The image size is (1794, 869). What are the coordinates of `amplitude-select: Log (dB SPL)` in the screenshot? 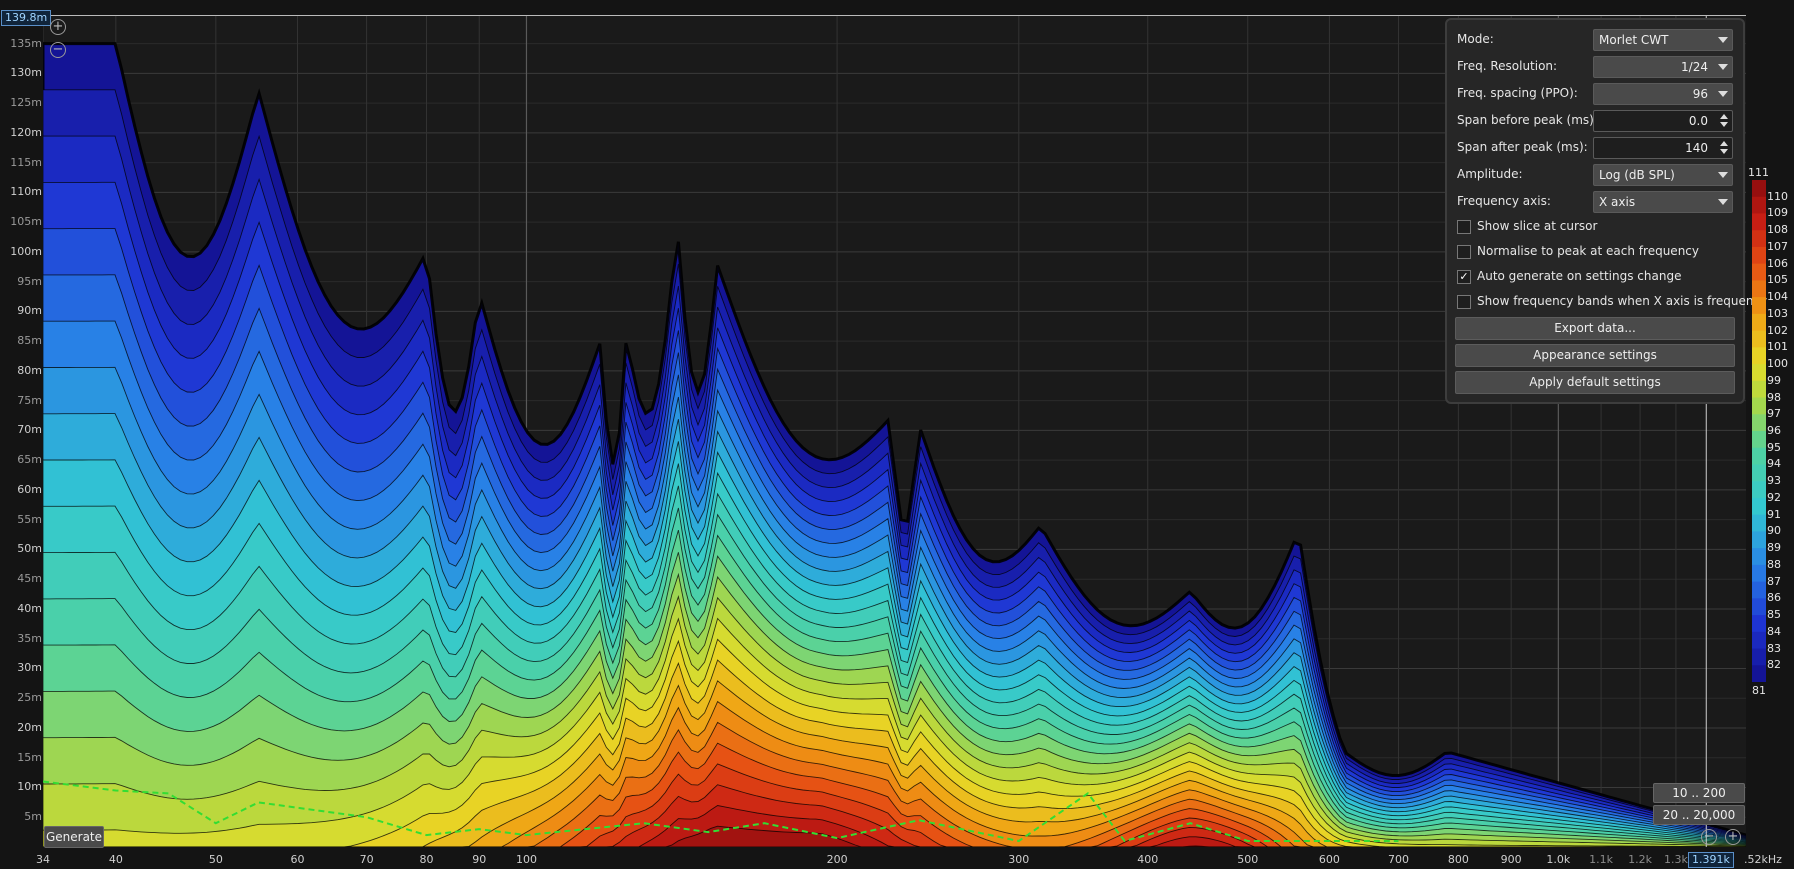 It's located at (1663, 175).